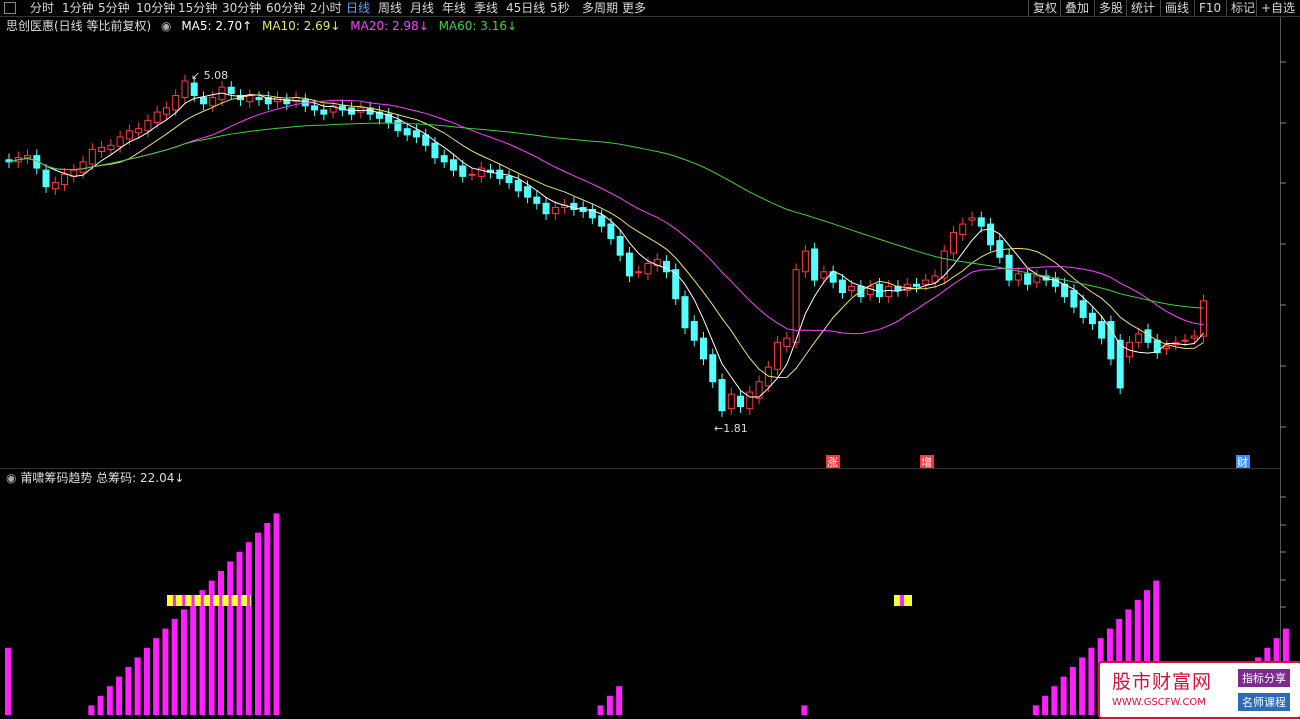 The image size is (1300, 719). What do you see at coordinates (209, 75) in the screenshot?
I see `high-price-label: ↙ 5.08` at bounding box center [209, 75].